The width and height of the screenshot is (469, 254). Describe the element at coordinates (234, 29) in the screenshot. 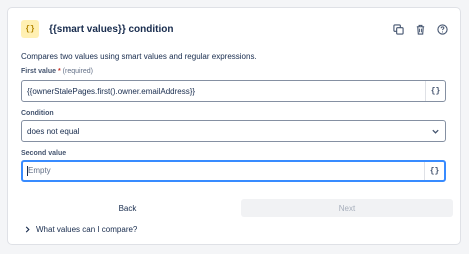

I see `card-header: {} {{smart values}} condition` at that location.